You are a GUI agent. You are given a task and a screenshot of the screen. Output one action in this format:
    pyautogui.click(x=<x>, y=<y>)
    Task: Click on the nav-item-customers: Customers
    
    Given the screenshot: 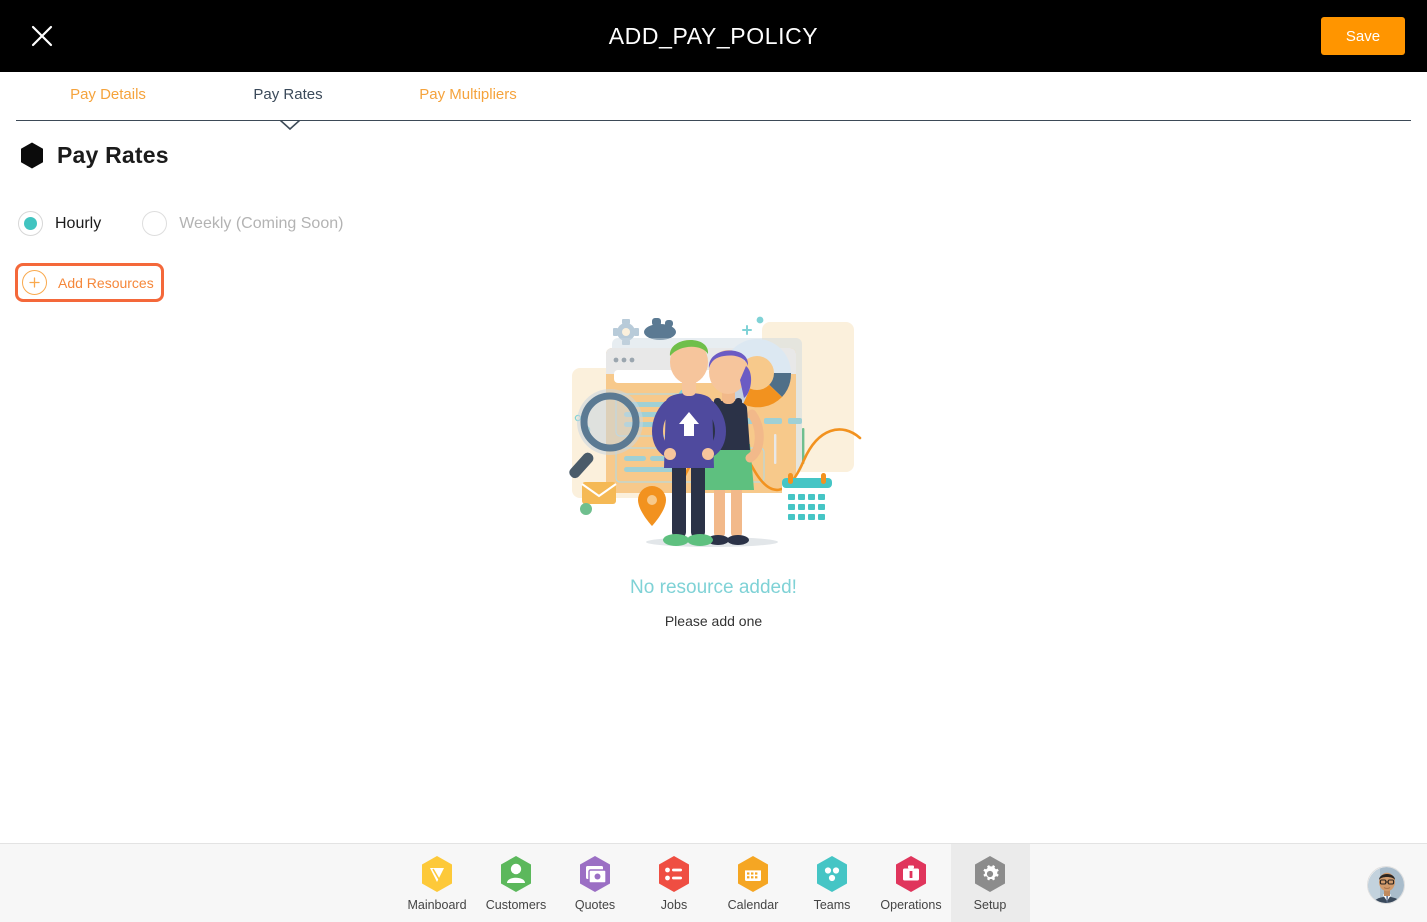 What is the action you would take?
    pyautogui.click(x=516, y=883)
    